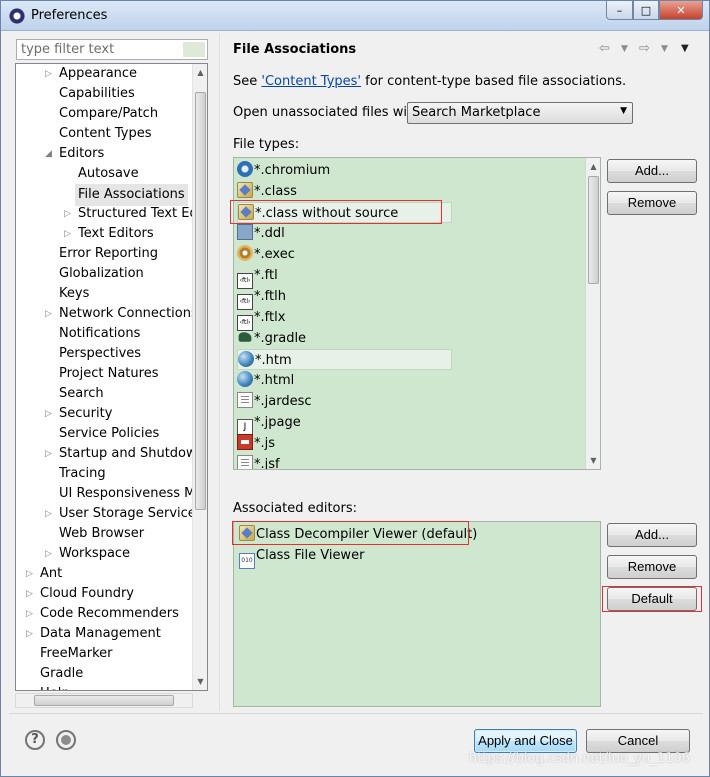  Describe the element at coordinates (644, 48) in the screenshot. I see `forward-icon: ⇨` at that location.